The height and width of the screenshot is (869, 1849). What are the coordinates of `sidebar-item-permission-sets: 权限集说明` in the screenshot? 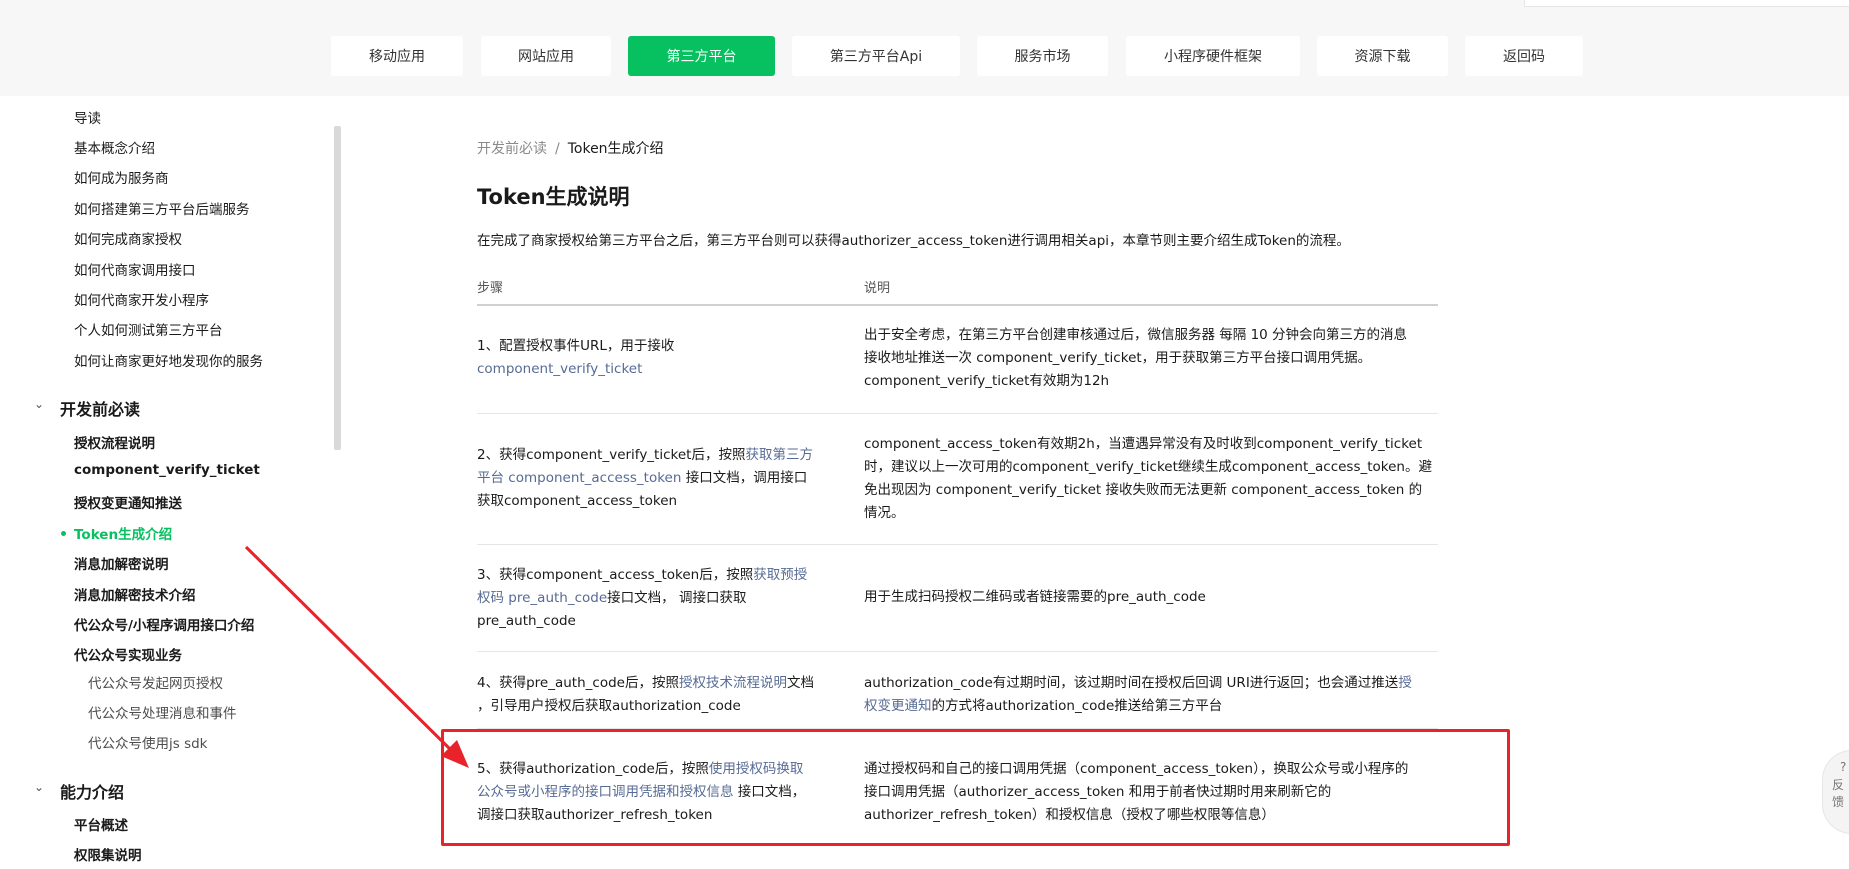 It's located at (108, 854).